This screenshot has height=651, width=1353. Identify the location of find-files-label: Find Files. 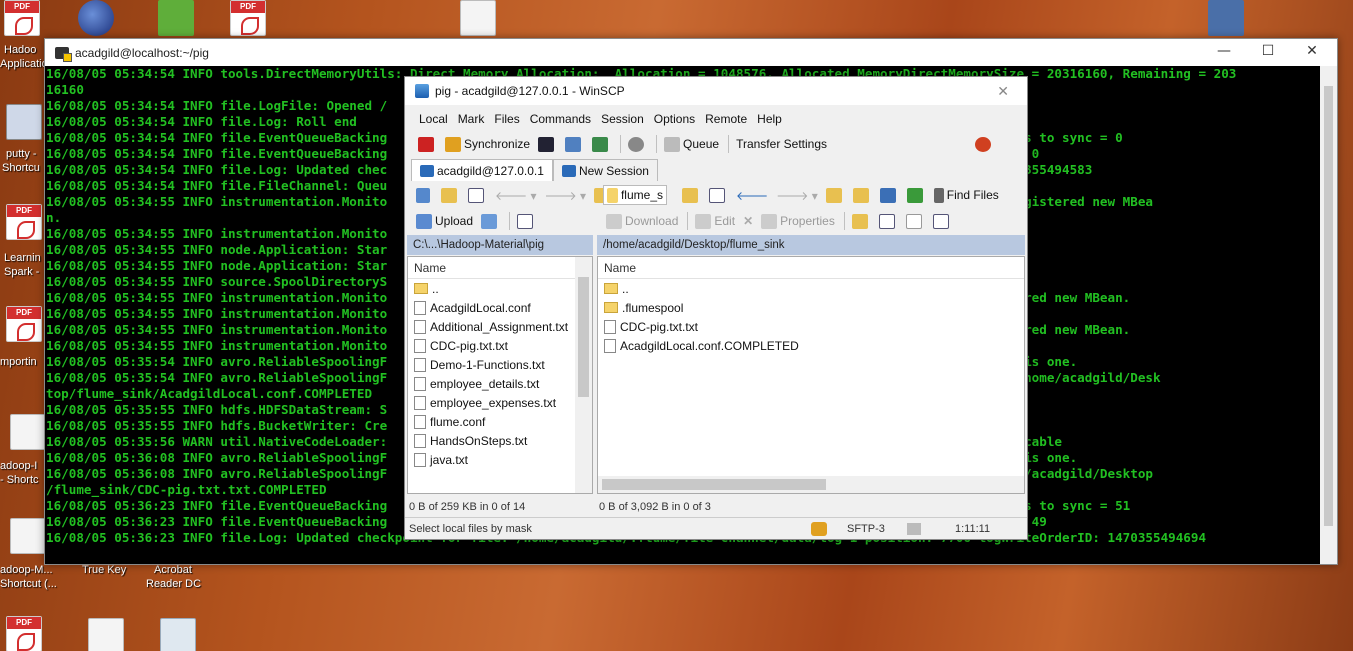
(972, 195).